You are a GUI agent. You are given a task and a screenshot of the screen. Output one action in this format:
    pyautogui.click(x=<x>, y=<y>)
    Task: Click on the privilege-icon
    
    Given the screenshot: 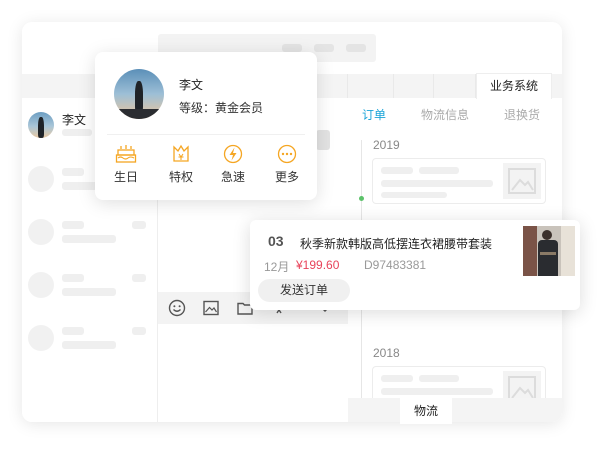 What is the action you would take?
    pyautogui.click(x=181, y=153)
    